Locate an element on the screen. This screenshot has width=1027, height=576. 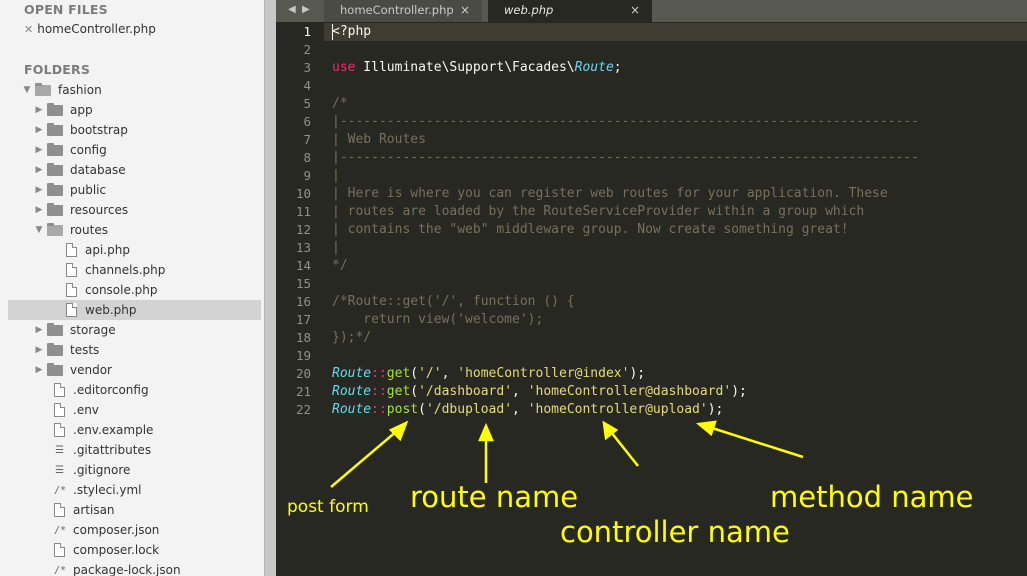
folder-item: ▼ fashion is located at coordinates (134, 90).